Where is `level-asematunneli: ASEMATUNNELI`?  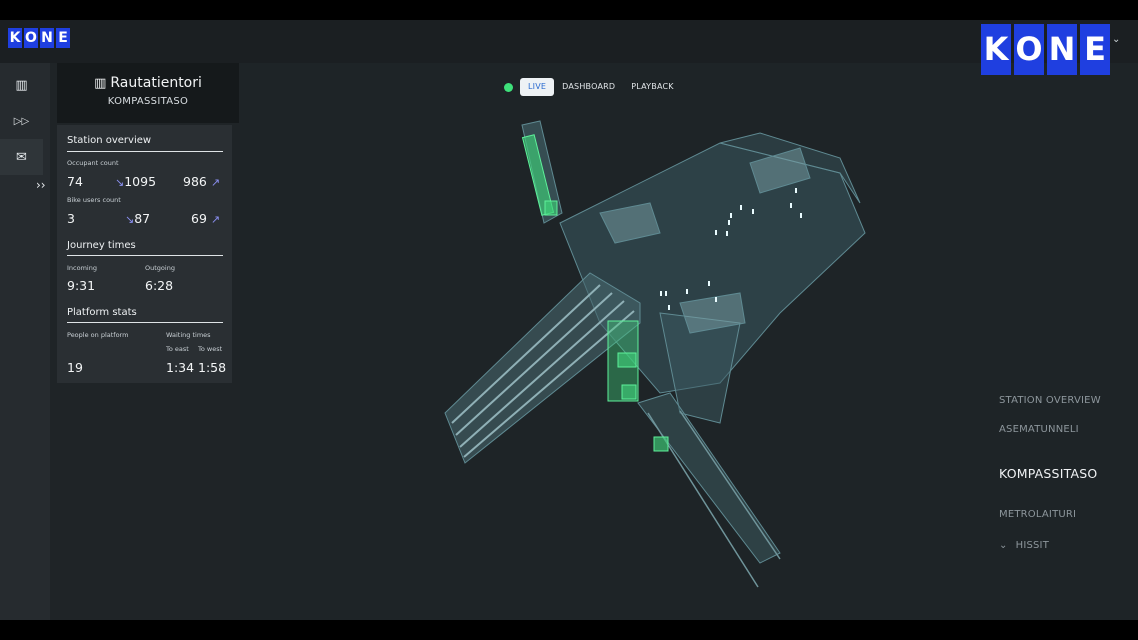
level-asematunneli: ASEMATUNNELI is located at coordinates (1039, 429).